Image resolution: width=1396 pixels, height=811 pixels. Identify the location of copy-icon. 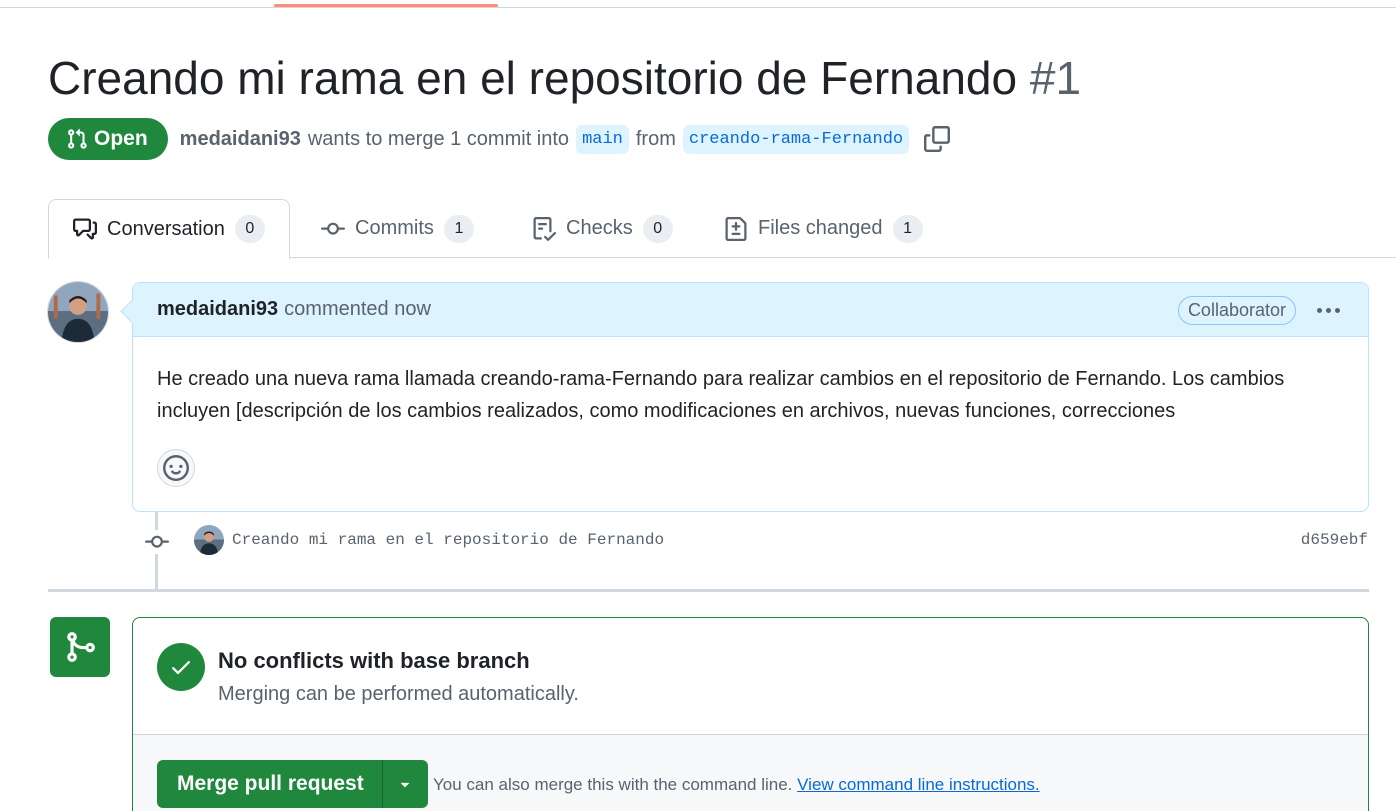
(937, 139).